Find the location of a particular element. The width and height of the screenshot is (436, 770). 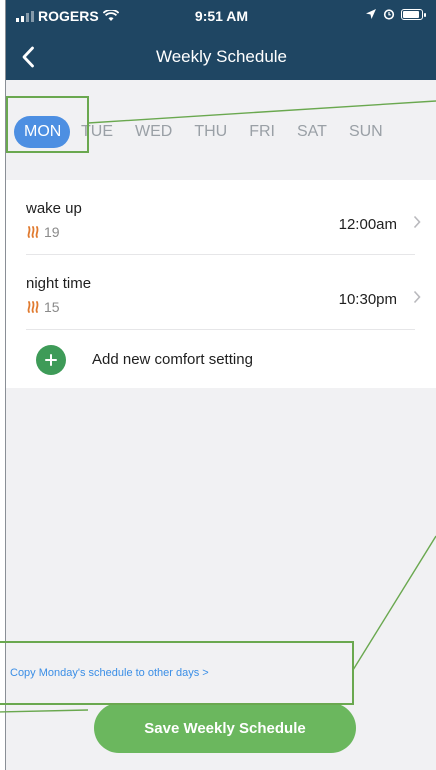

day-tabs: MON TUE WED THU FRI SAT SUN is located at coordinates (204, 132).